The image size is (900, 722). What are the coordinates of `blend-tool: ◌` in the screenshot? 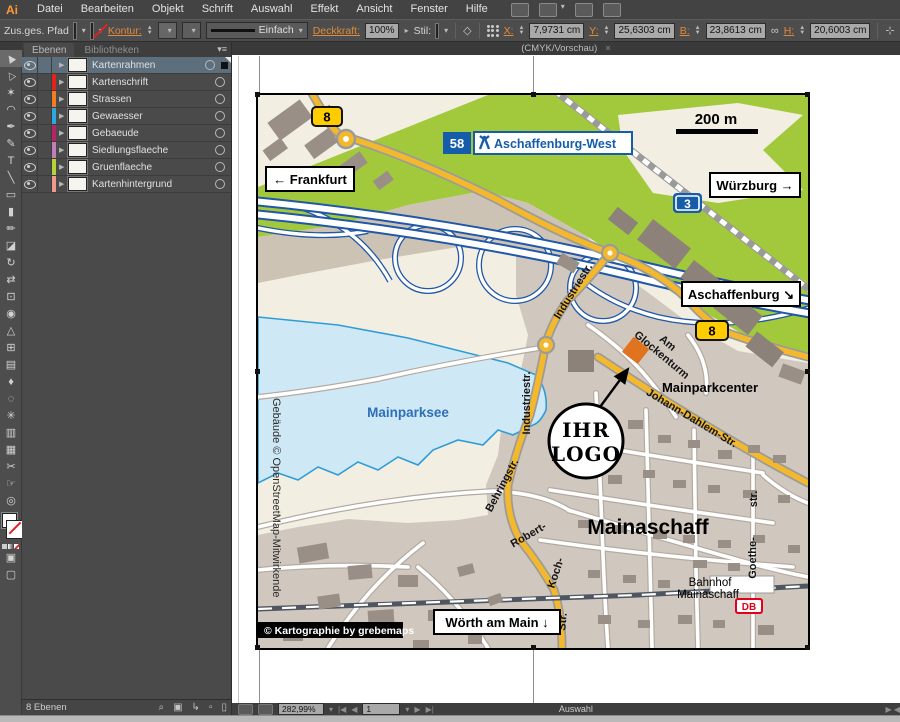 It's located at (11, 398).